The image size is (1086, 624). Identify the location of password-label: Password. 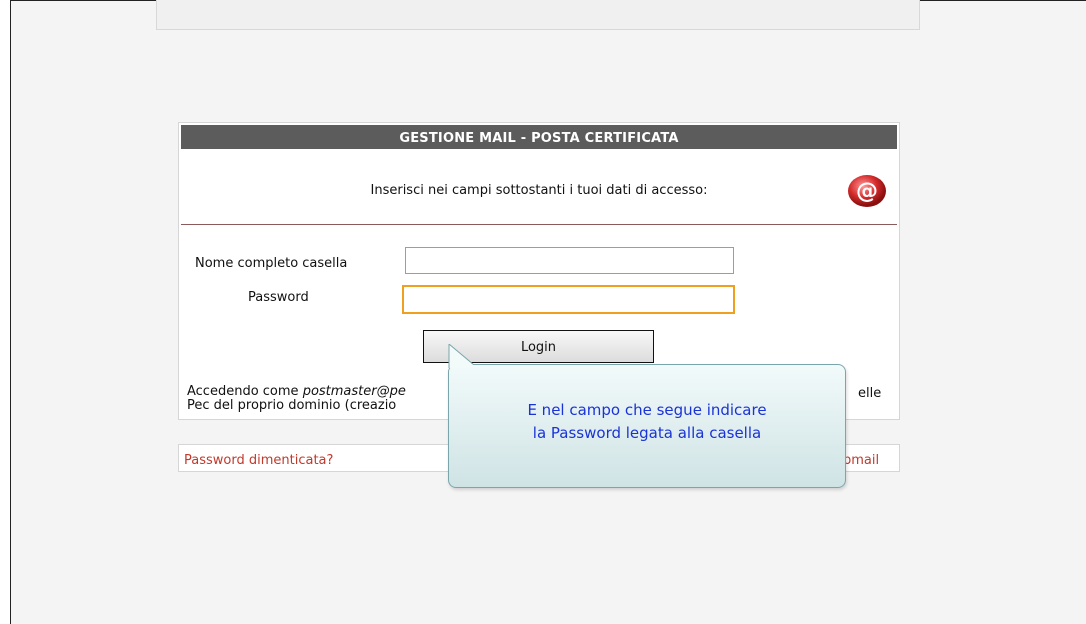
(278, 297).